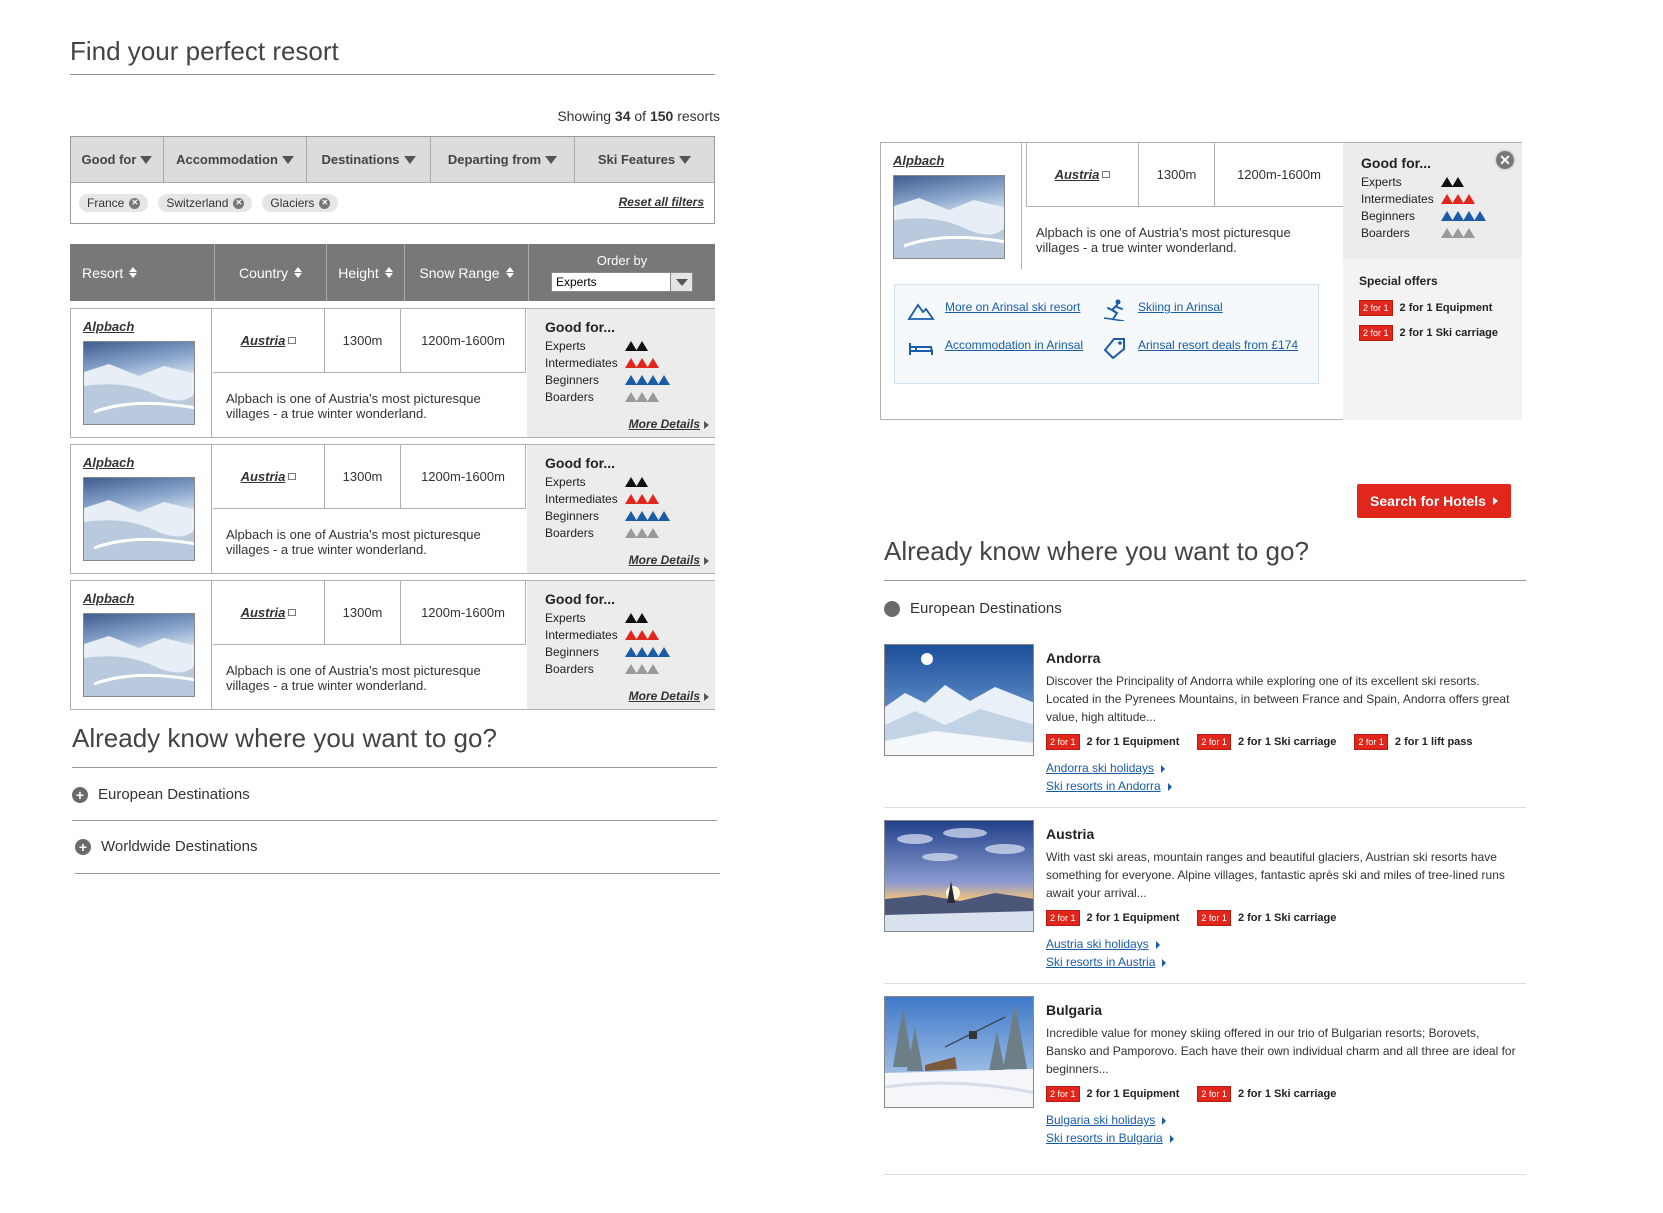 This screenshot has width=1663, height=1213. I want to click on sort-country: Country, so click(271, 272).